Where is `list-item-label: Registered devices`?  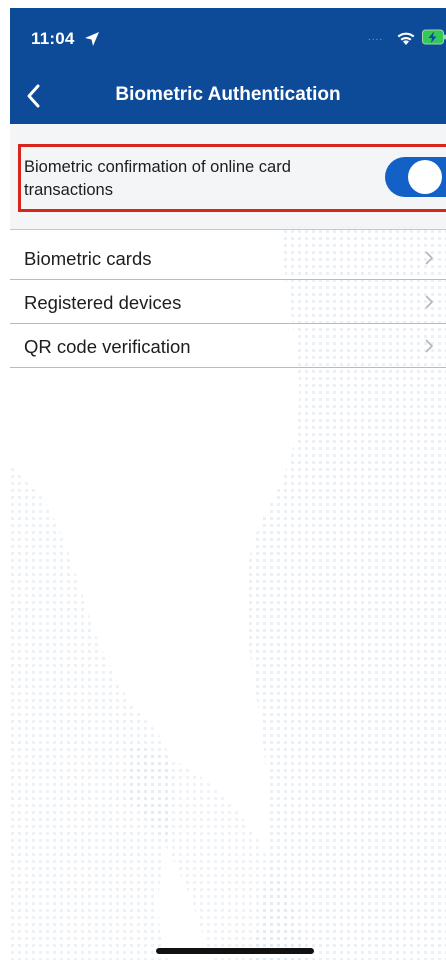 list-item-label: Registered devices is located at coordinates (103, 302).